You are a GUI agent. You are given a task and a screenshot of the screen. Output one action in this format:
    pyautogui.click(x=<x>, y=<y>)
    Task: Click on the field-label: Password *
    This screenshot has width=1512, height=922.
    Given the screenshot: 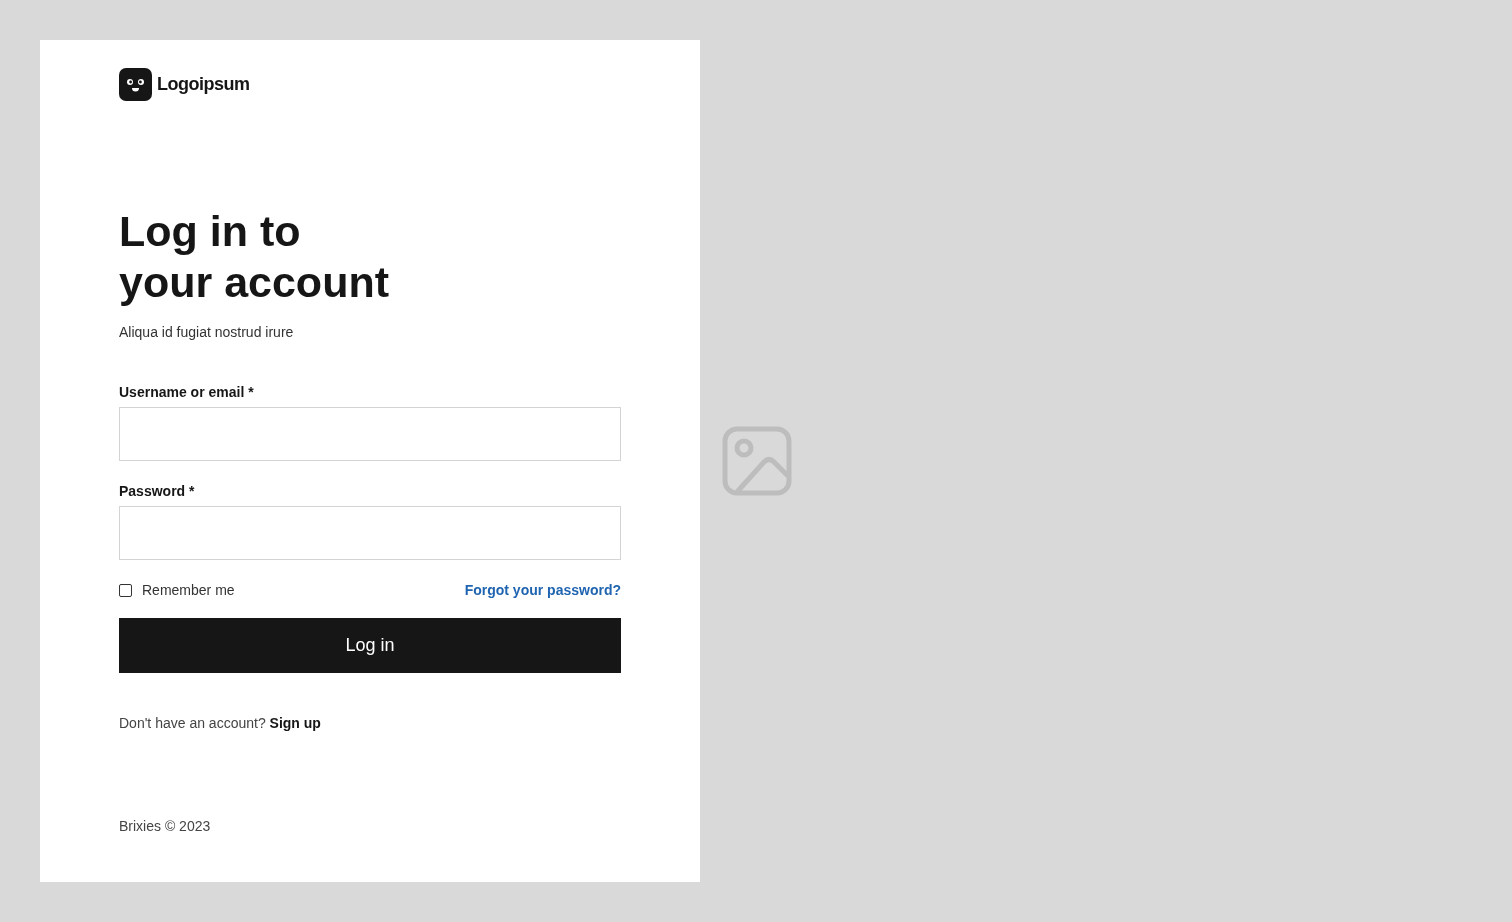 What is the action you would take?
    pyautogui.click(x=157, y=491)
    